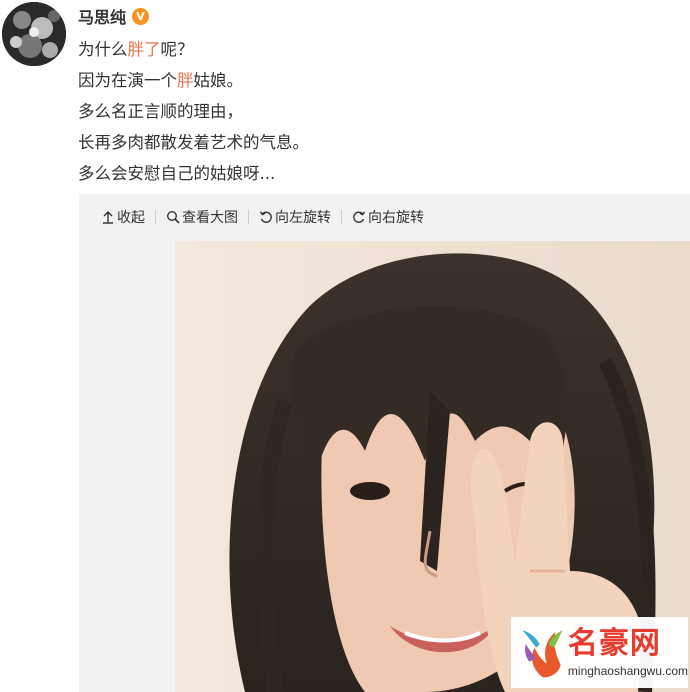 This screenshot has width=690, height=692. I want to click on highlighted-text: 胖, so click(185, 80).